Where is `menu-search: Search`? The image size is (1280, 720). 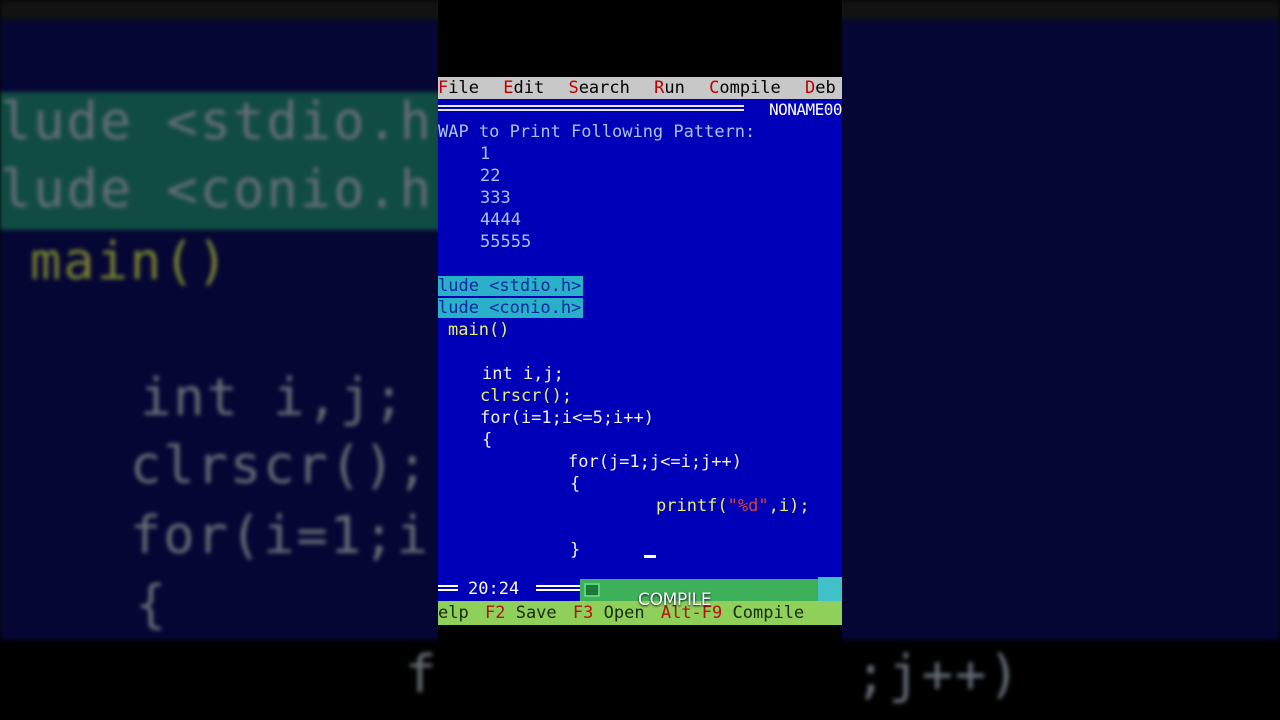 menu-search: Search is located at coordinates (598, 88).